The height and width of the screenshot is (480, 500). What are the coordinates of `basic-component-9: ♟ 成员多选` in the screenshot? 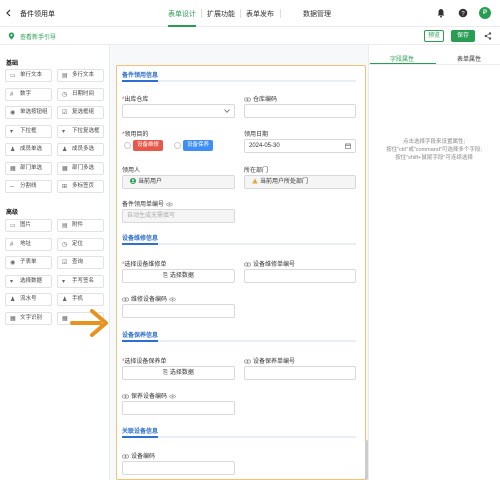 It's located at (80, 149).